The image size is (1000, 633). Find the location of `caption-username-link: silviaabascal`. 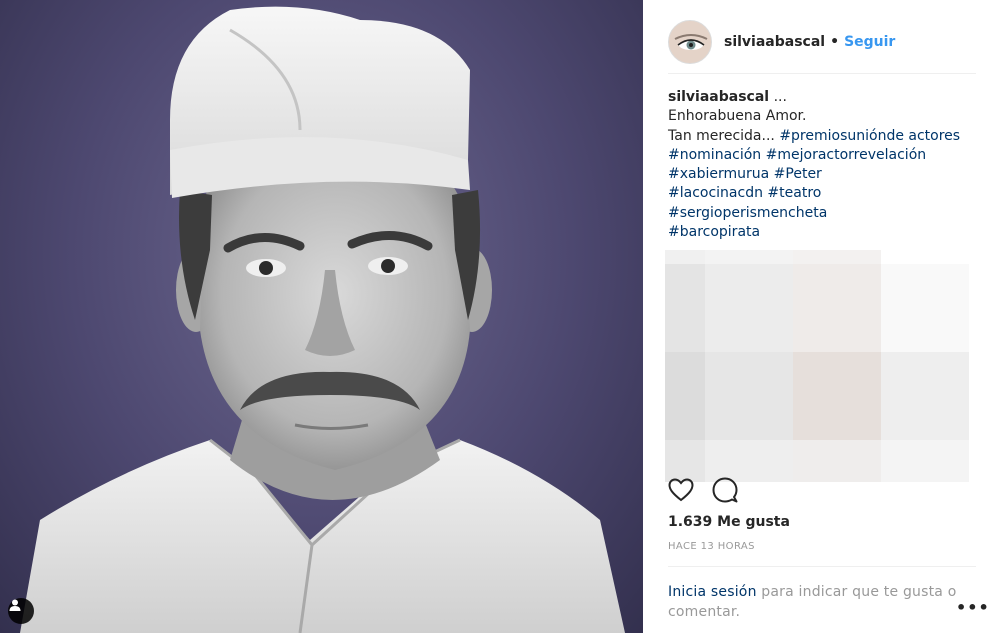

caption-username-link: silviaabascal is located at coordinates (718, 97).